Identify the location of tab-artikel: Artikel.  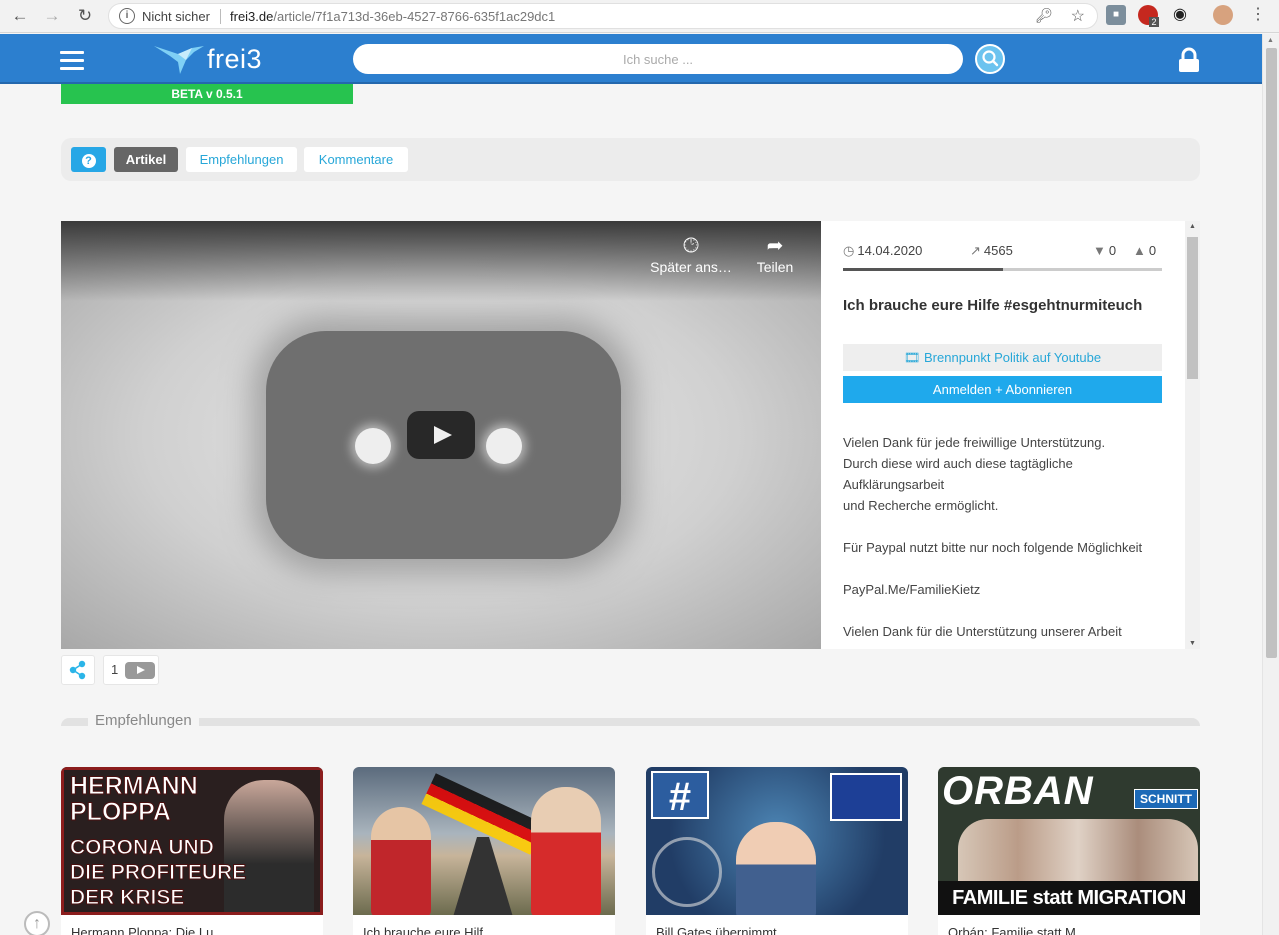
(146, 159).